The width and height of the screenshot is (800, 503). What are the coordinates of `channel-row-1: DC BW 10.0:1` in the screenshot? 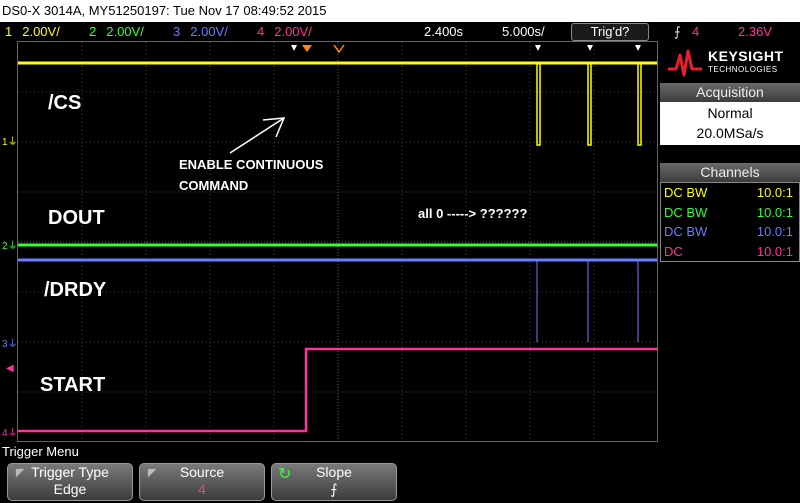 It's located at (730, 193).